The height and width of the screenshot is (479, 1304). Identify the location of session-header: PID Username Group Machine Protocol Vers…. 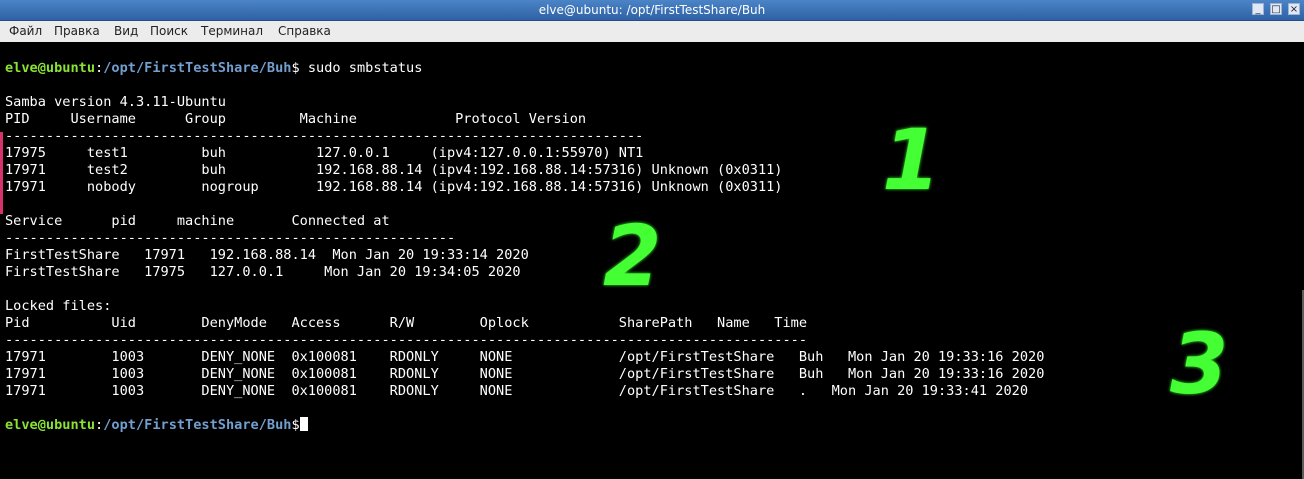
(296, 119).